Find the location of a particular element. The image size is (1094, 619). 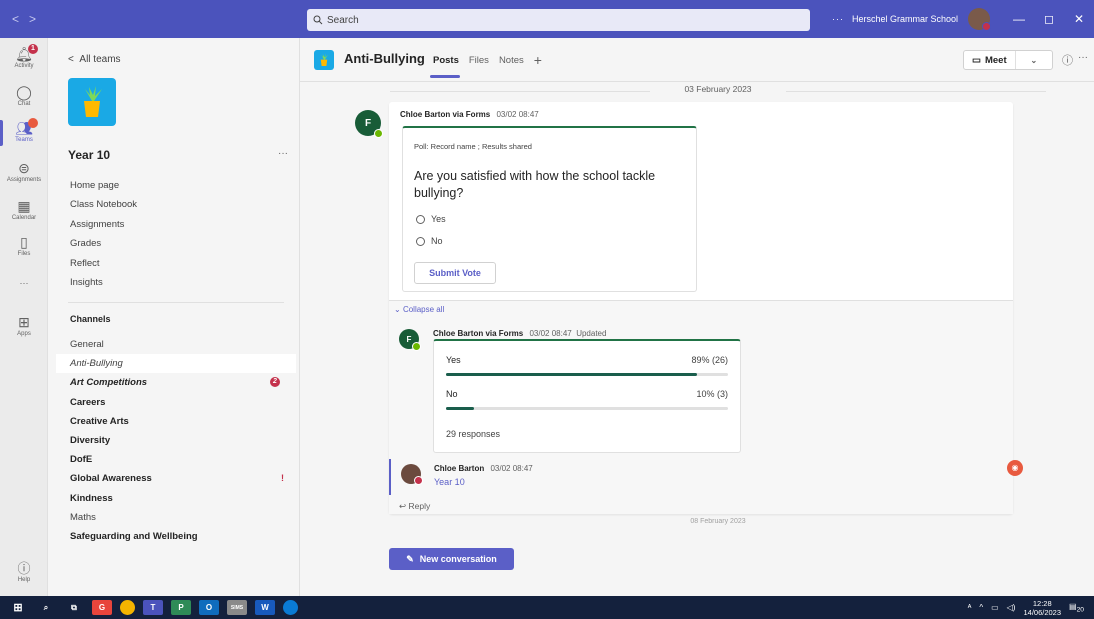

rail-item-calendar: ▦ Calendar is located at coordinates (24, 209).